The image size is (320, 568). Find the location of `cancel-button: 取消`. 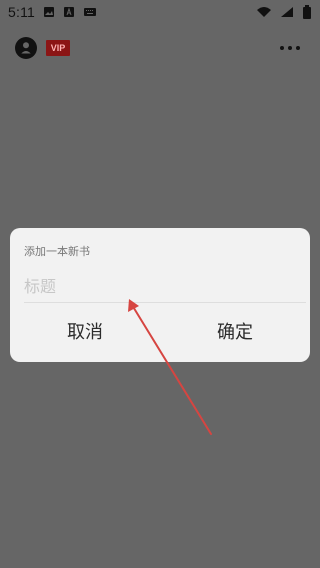

cancel-button: 取消 is located at coordinates (85, 333).